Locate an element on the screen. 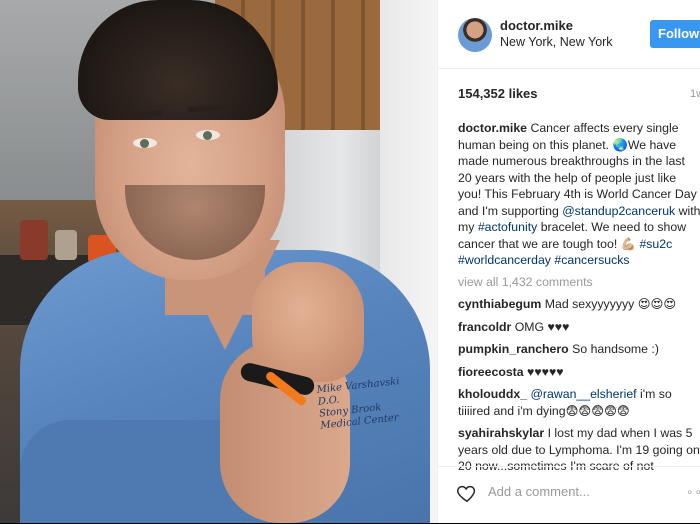 This screenshot has height=524, width=700. comment: cynthiabegum Mad sexyyyyyyy 😍😍😍 is located at coordinates (579, 304).